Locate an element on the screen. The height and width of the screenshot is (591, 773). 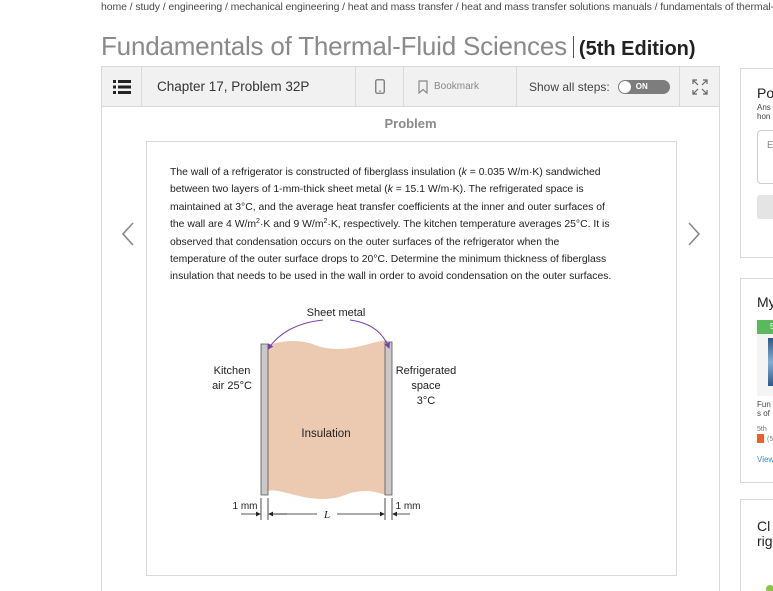
right-sheet-metal is located at coordinates (388, 418).